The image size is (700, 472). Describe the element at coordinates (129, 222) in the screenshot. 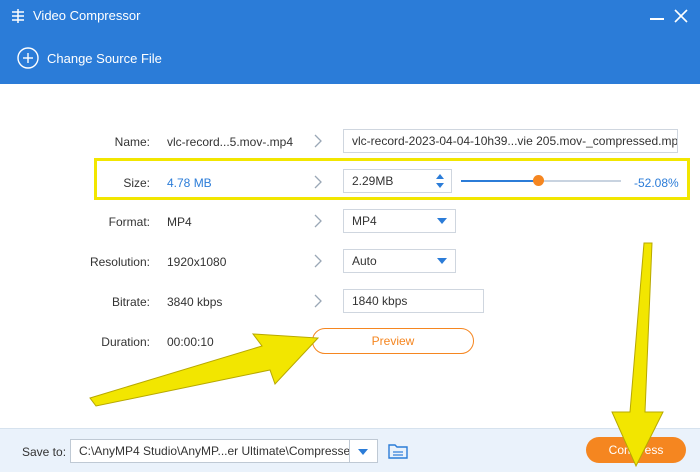

I see `format-label: Format:` at that location.